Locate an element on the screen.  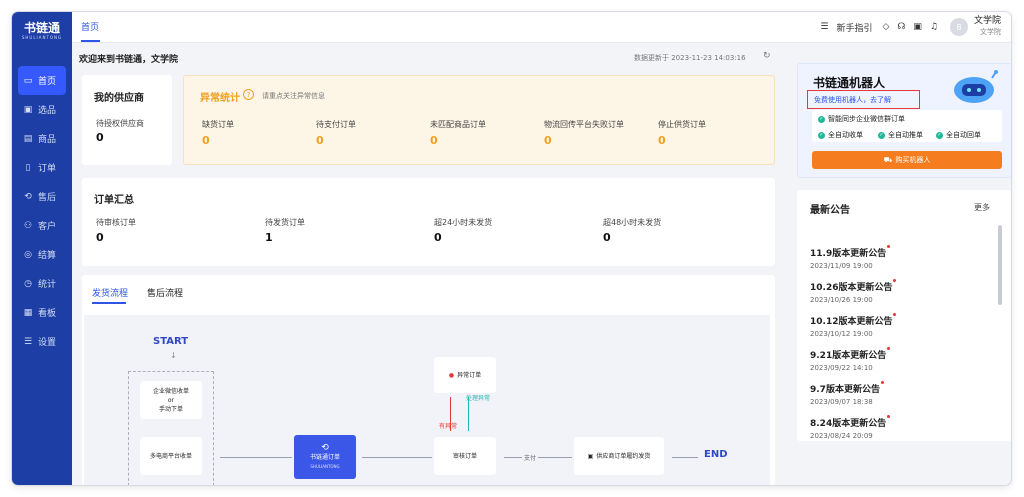
guide-icon: ☰ is located at coordinates (824, 27).